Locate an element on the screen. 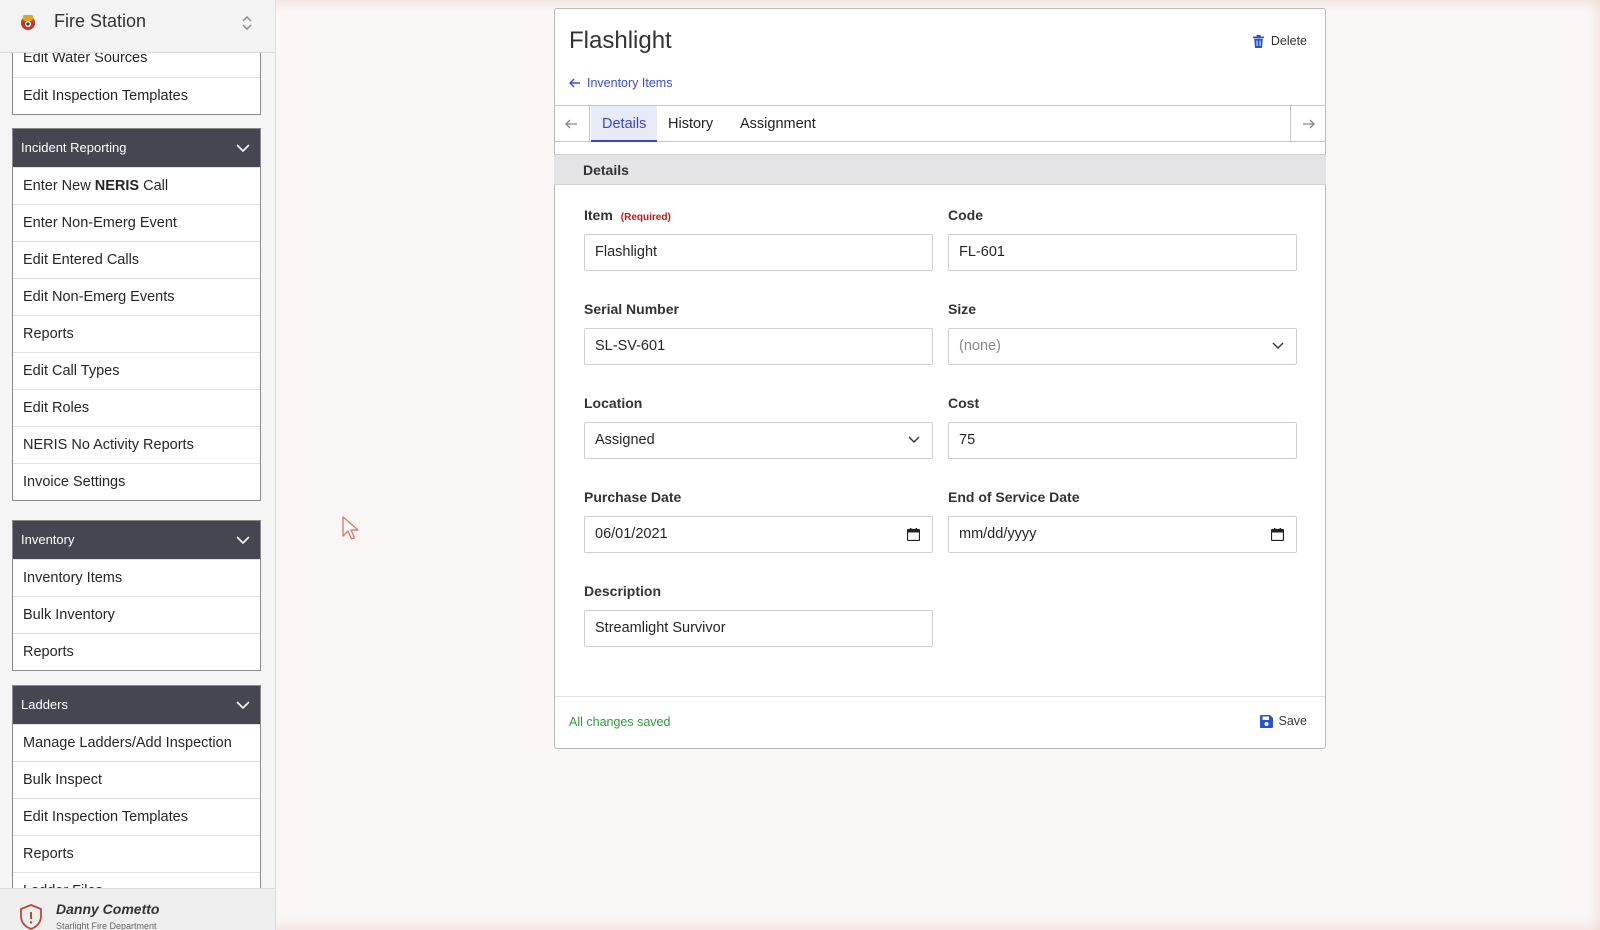 Image resolution: width=1600 pixels, height=930 pixels. mouse-cursor-icon is located at coordinates (350, 528).